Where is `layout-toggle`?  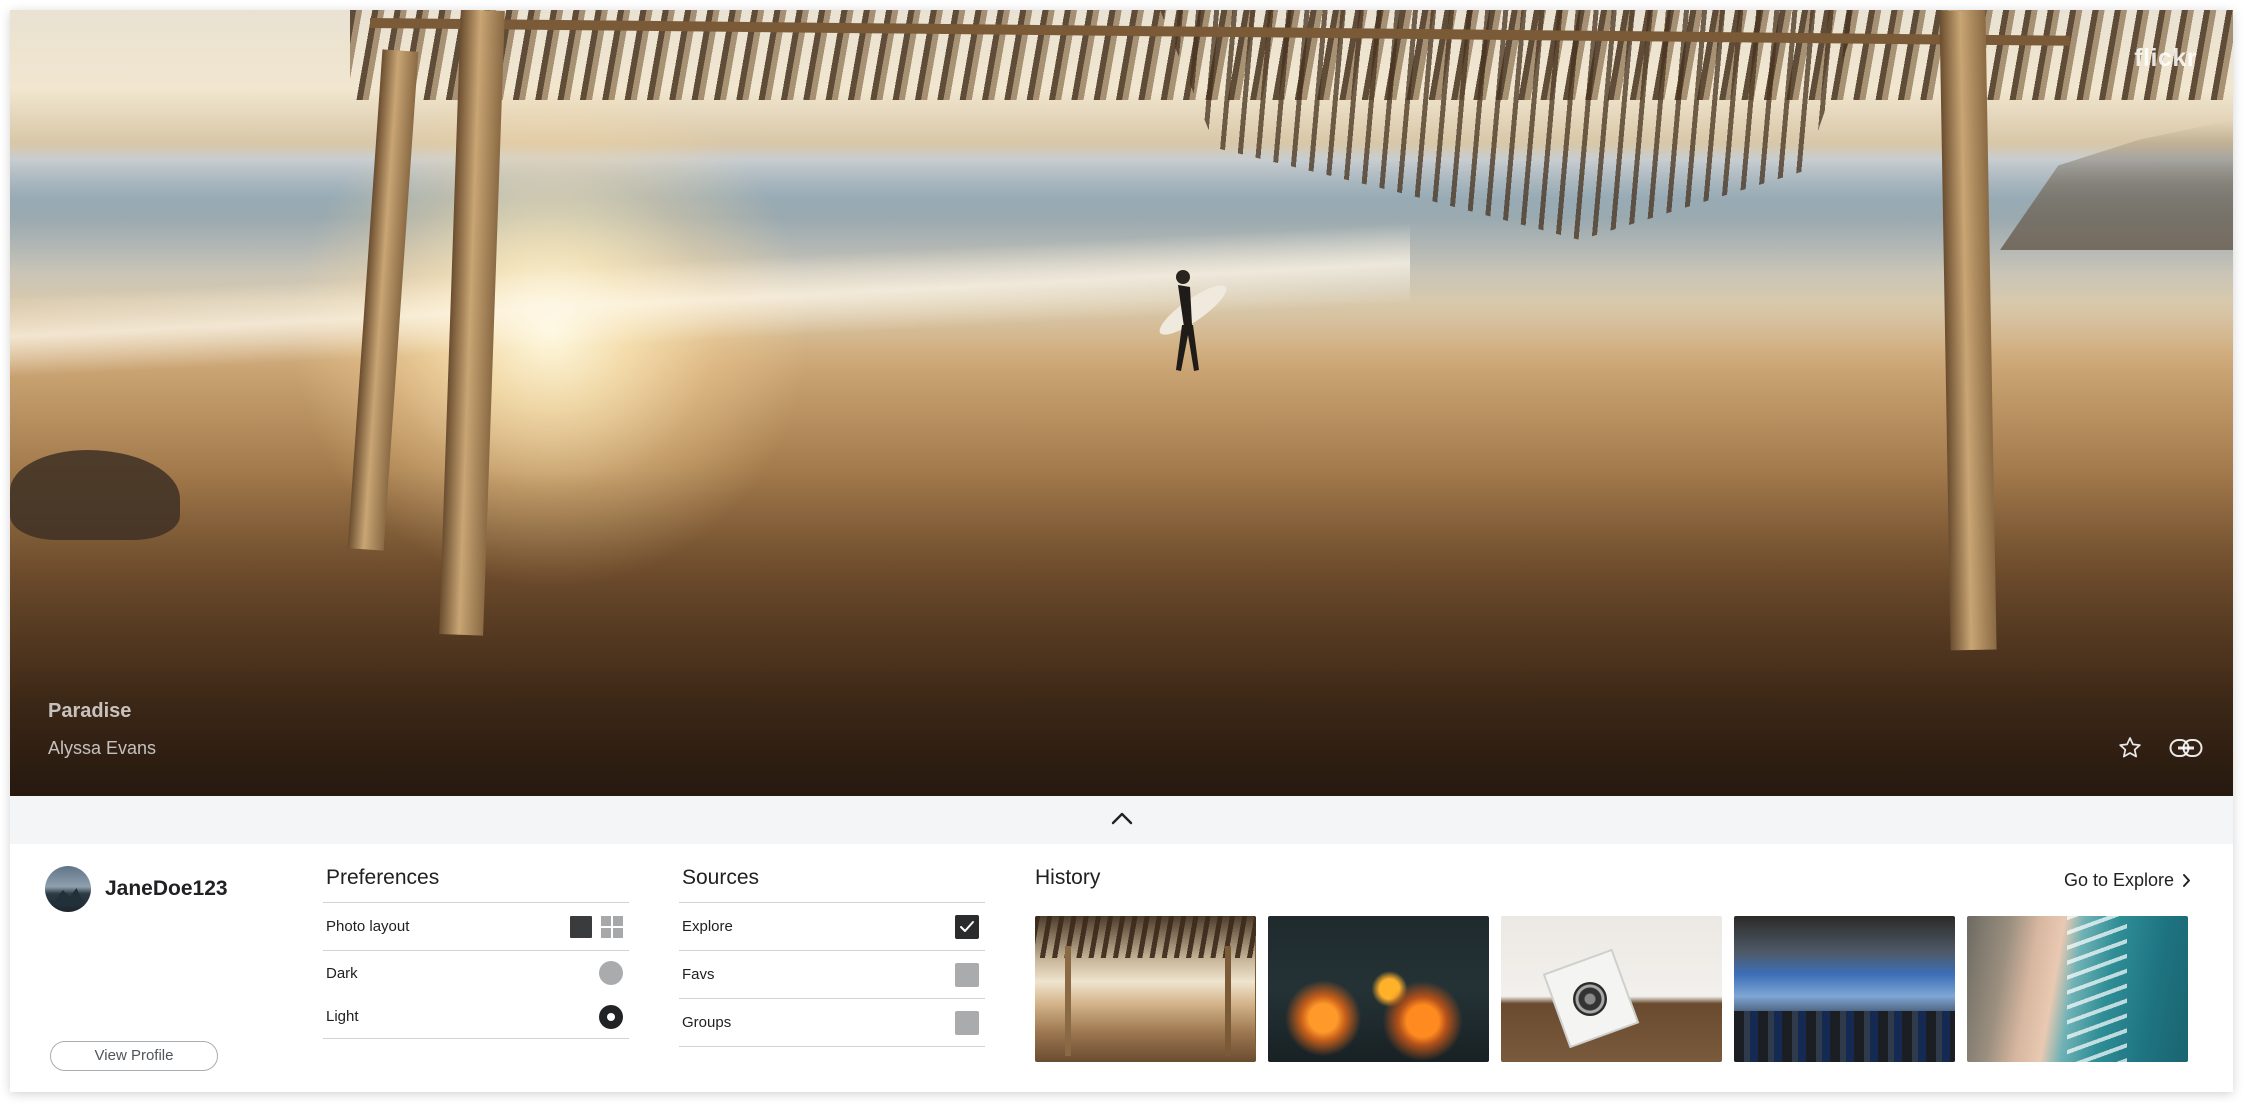 layout-toggle is located at coordinates (596, 926).